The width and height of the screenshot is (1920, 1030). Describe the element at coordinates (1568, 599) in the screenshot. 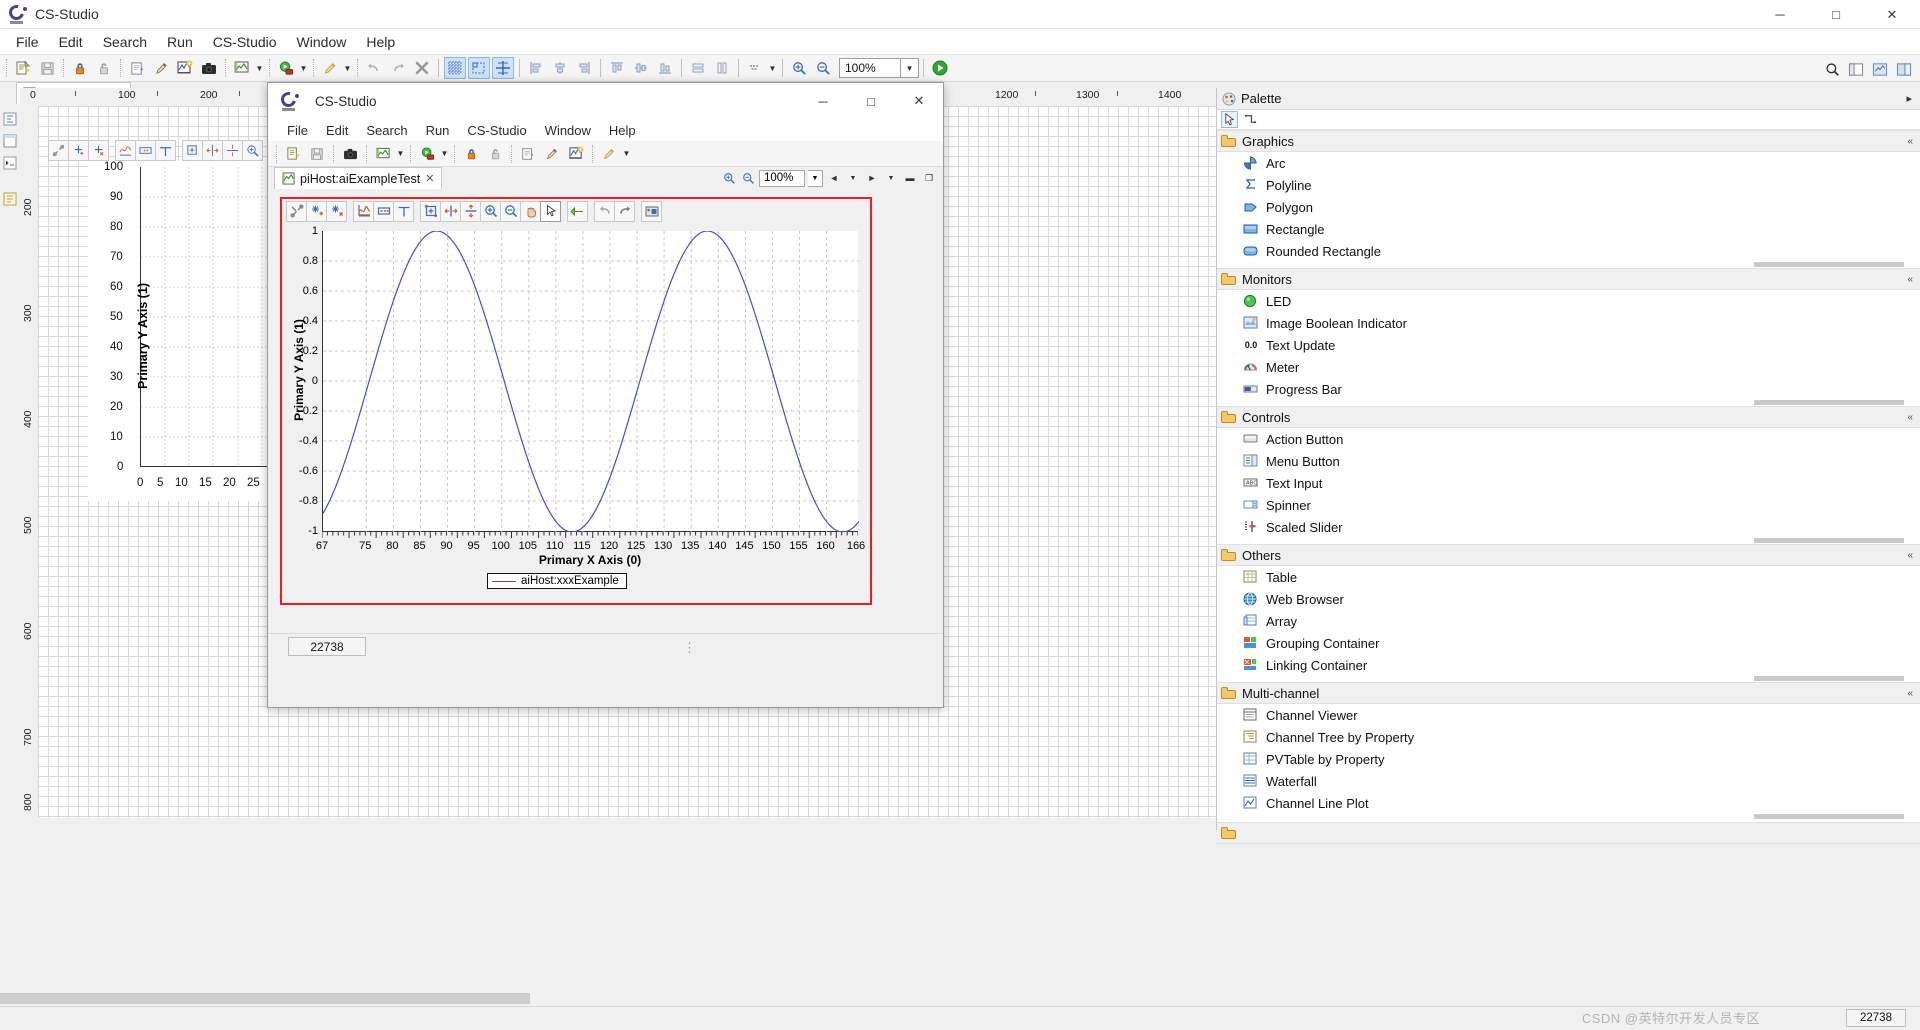

I see `palette-item-web-browser: Web Browser` at that location.